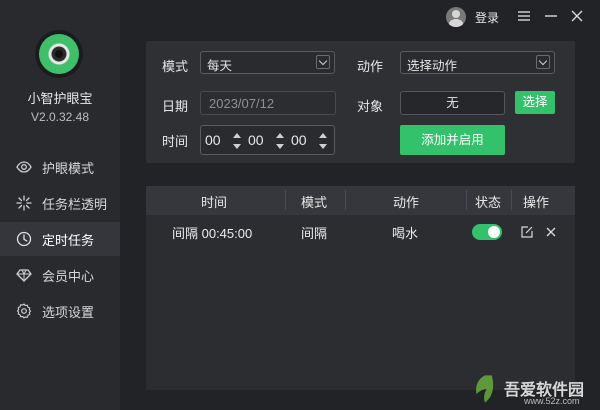 Image resolution: width=600 pixels, height=410 pixels. Describe the element at coordinates (60, 117) in the screenshot. I see `app-version: V2.0.32.48` at that location.